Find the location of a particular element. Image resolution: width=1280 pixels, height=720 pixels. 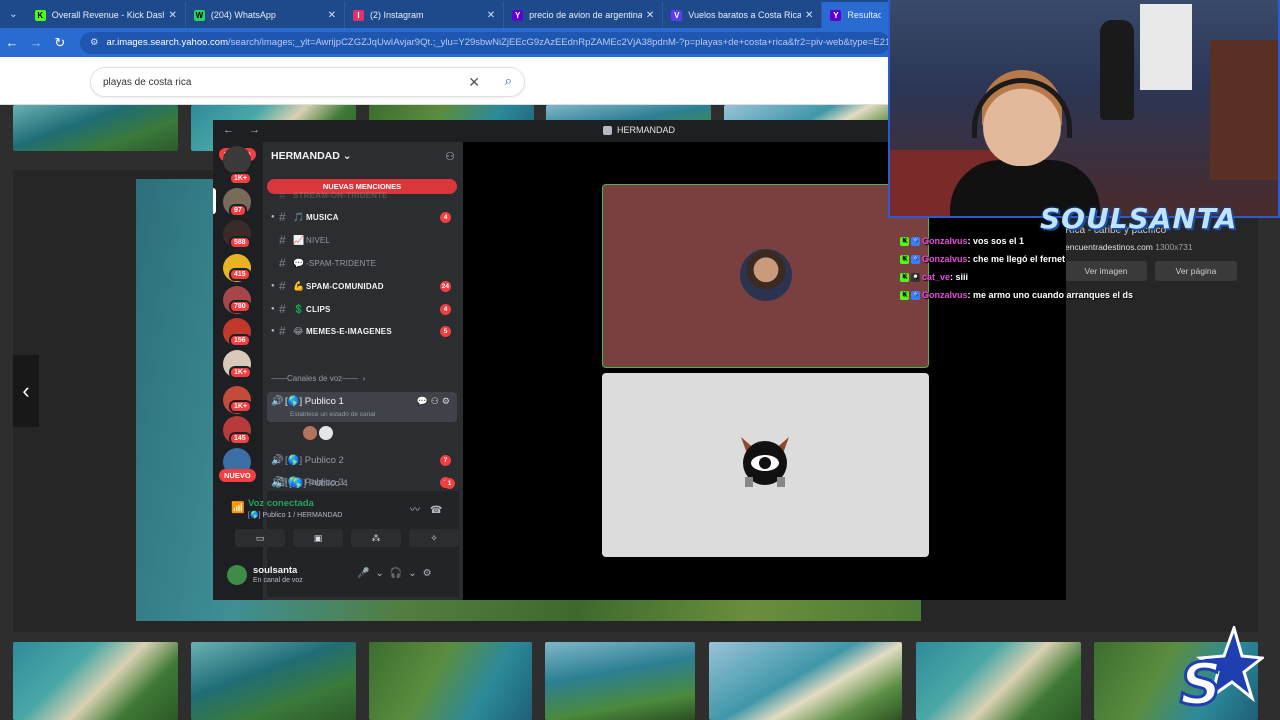

invite-people-icon: ⚇ is located at coordinates (450, 156).